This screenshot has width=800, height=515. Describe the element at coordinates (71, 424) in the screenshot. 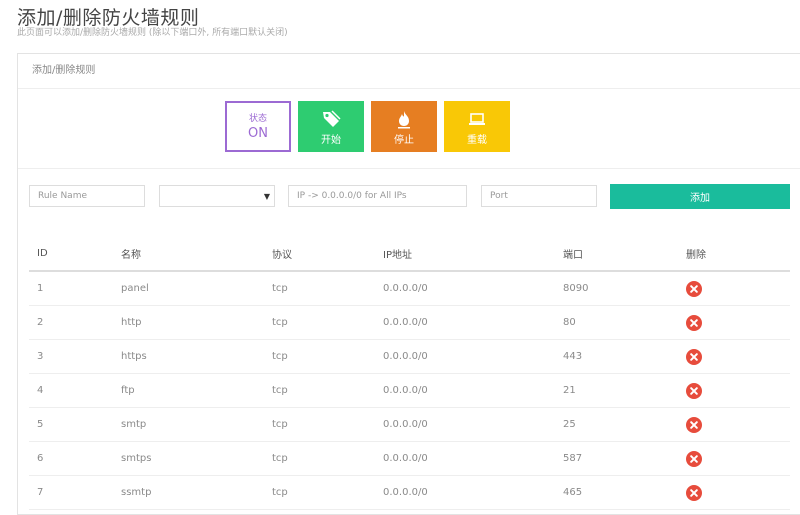

I see `cell-id: 5` at that location.